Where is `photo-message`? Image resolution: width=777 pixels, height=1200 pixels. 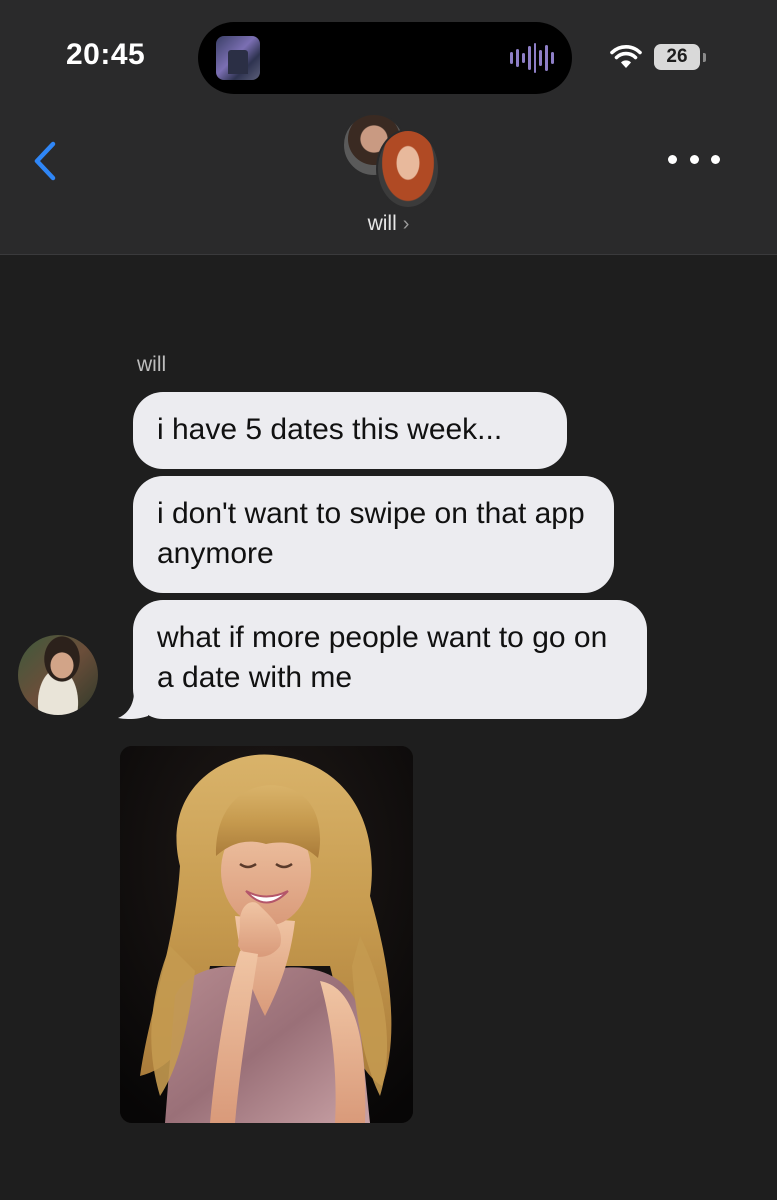 photo-message is located at coordinates (266, 934).